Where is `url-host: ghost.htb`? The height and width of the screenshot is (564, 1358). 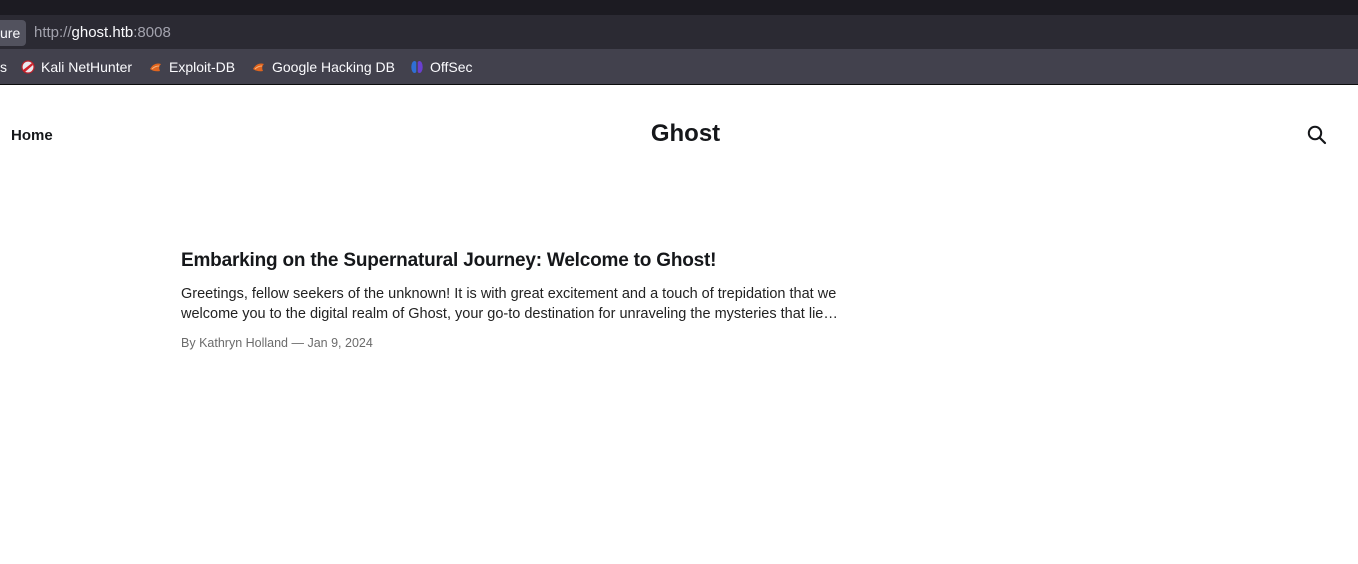
url-host: ghost.htb is located at coordinates (102, 32).